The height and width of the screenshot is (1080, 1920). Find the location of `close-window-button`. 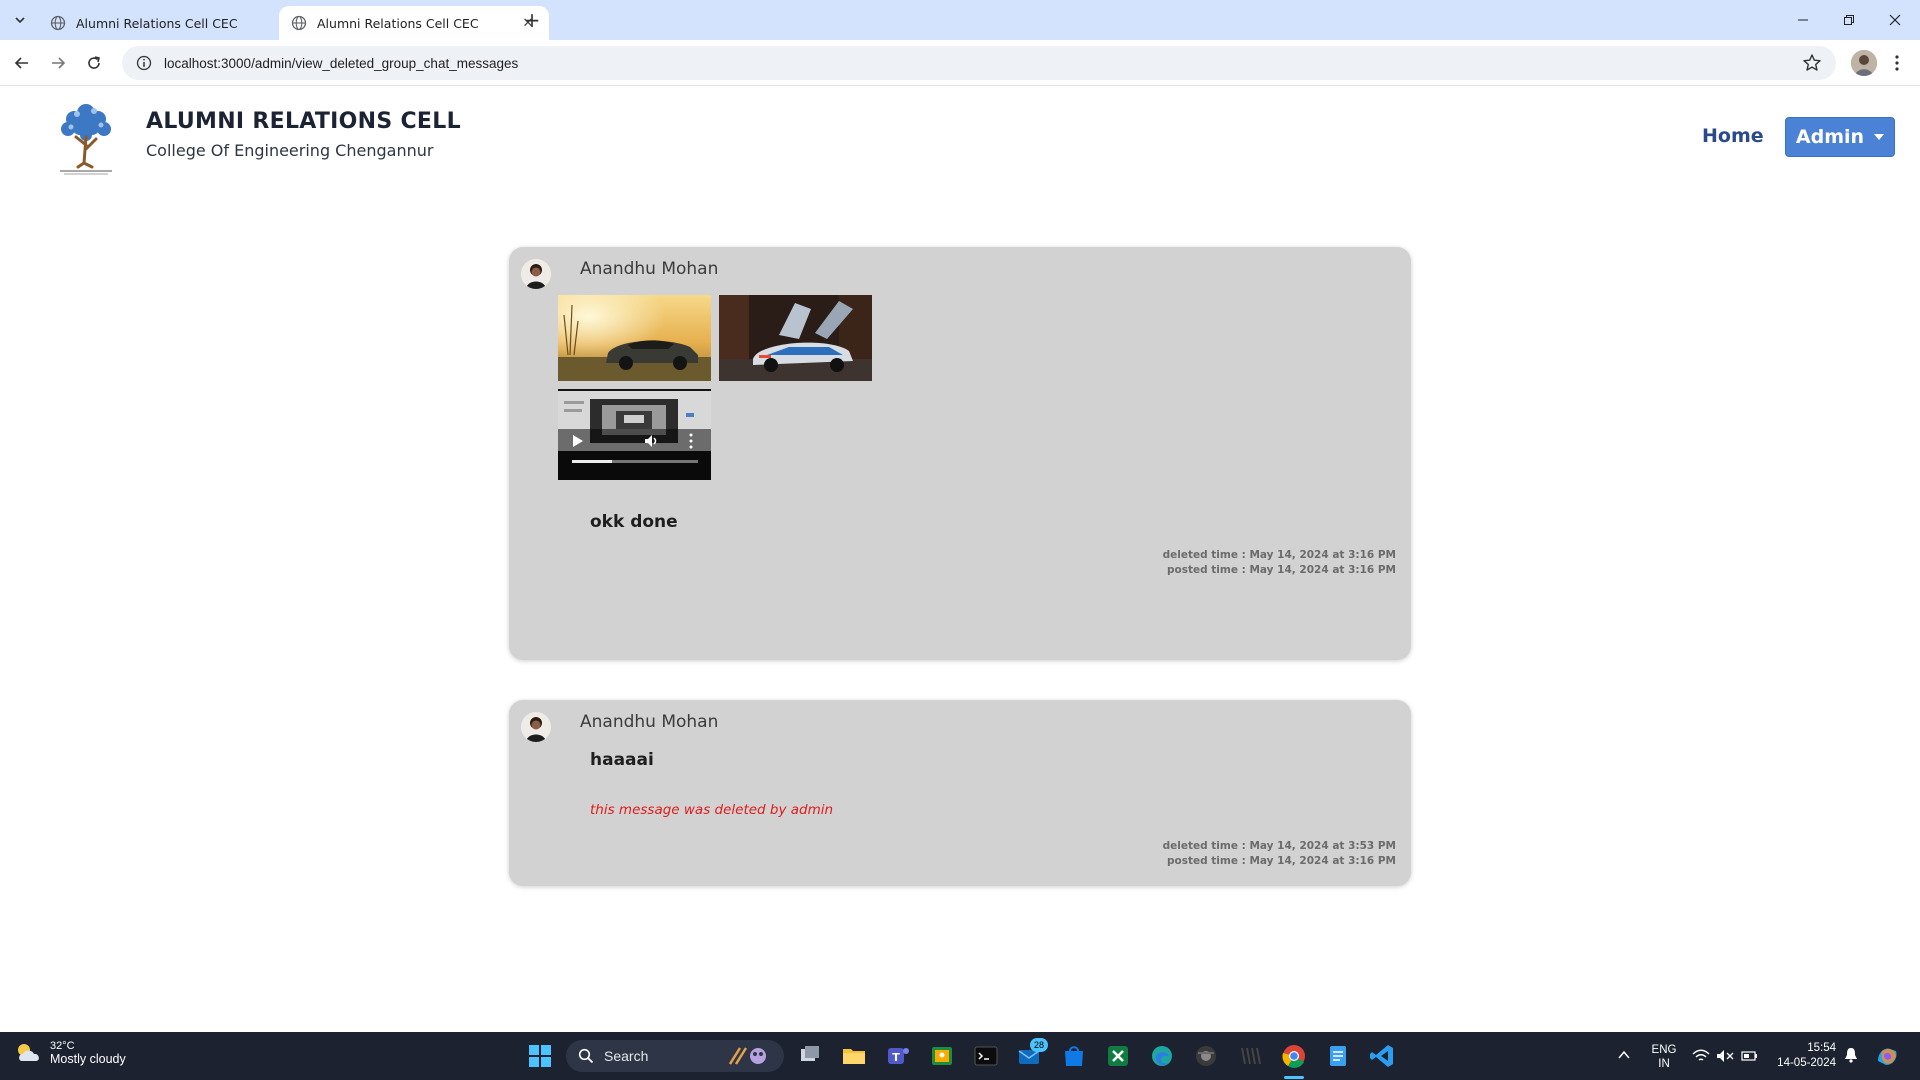

close-window-button is located at coordinates (1895, 20).